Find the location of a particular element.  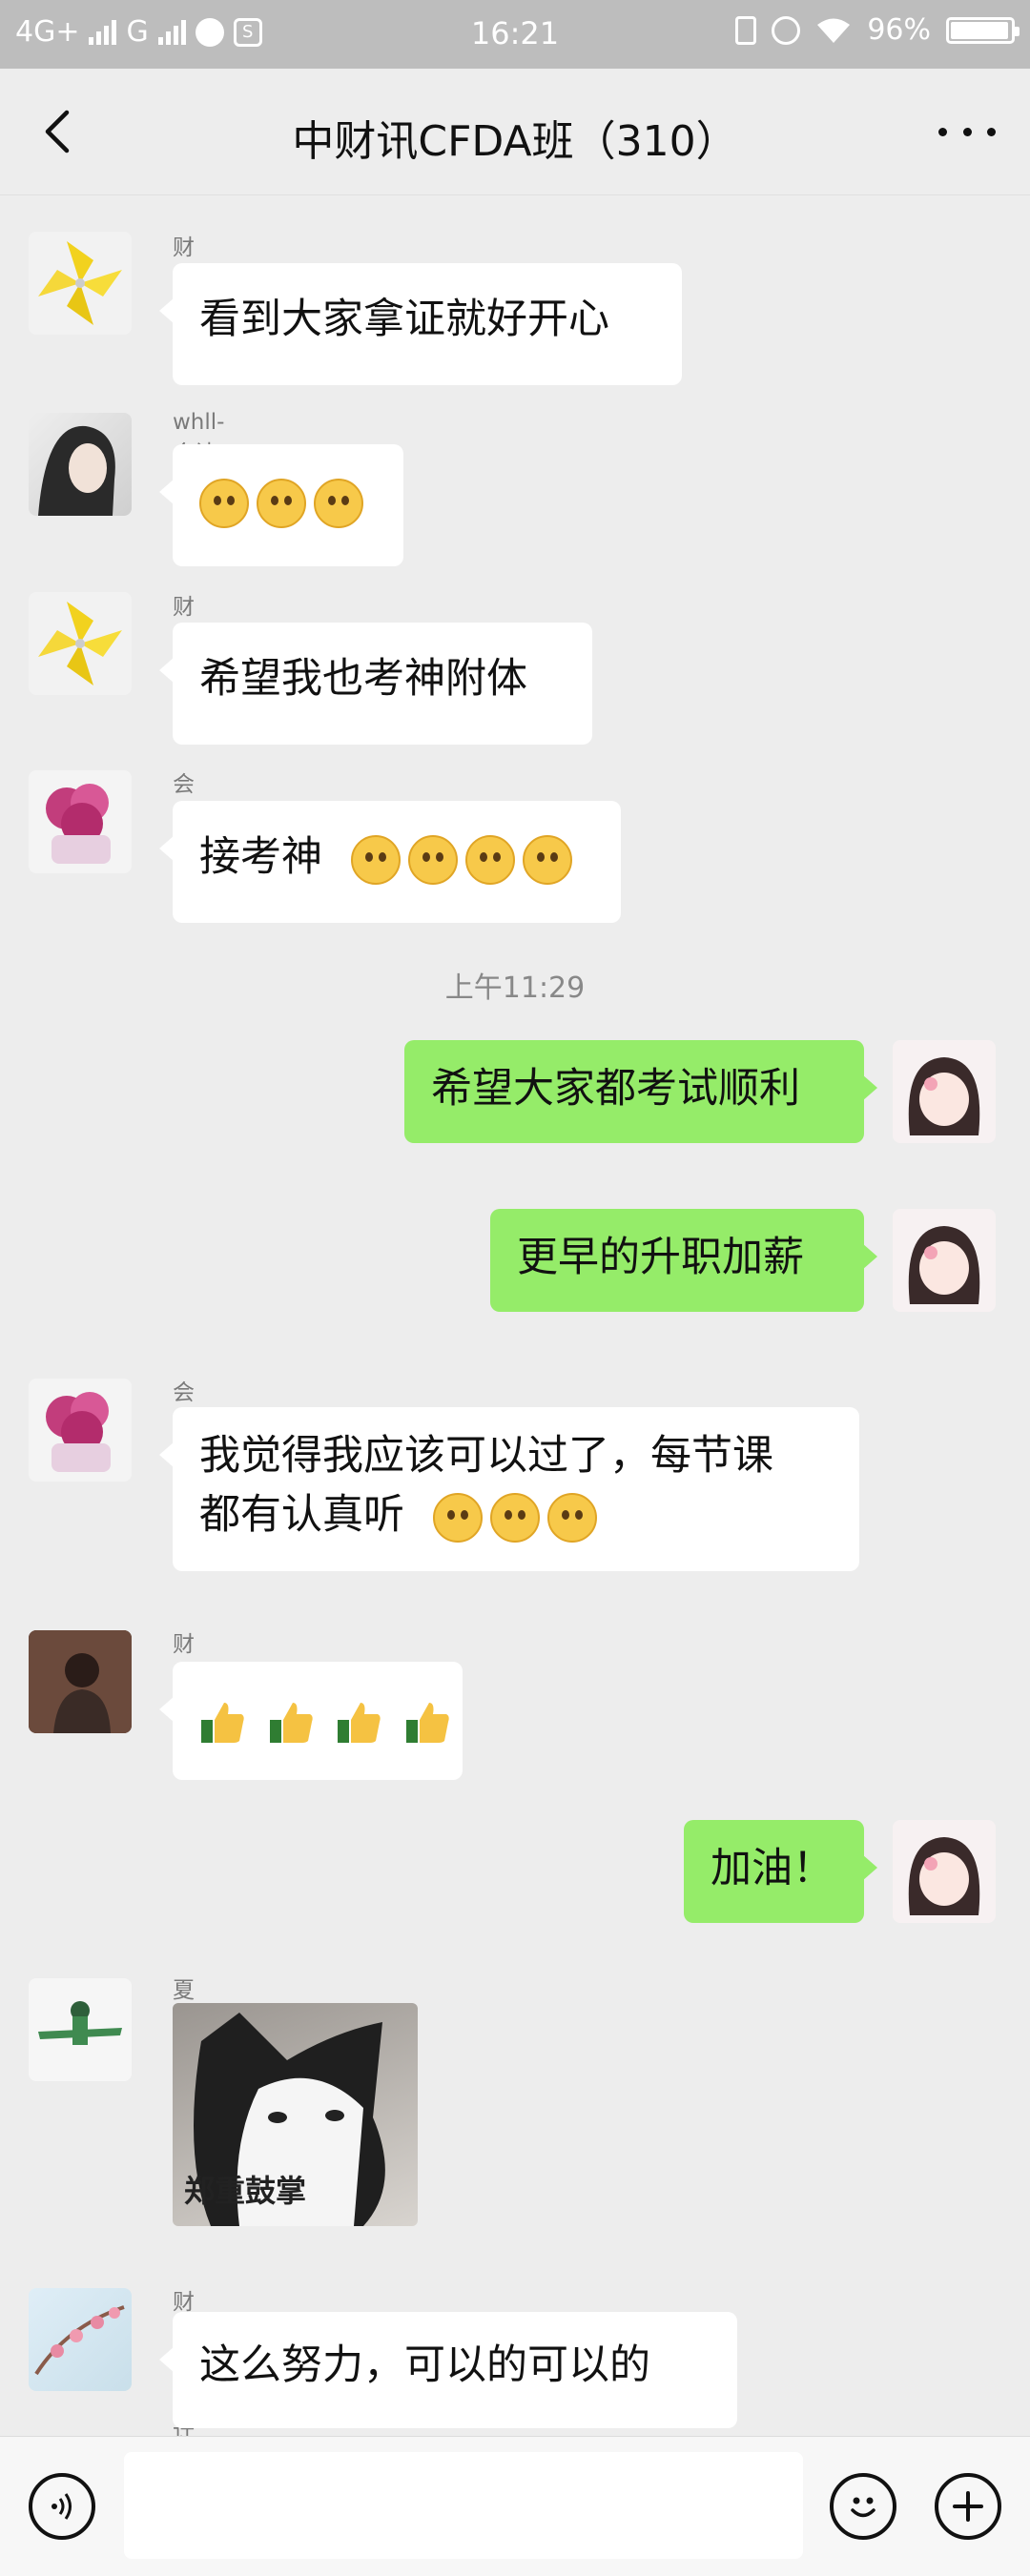

smiley-icon is located at coordinates (863, 2507).